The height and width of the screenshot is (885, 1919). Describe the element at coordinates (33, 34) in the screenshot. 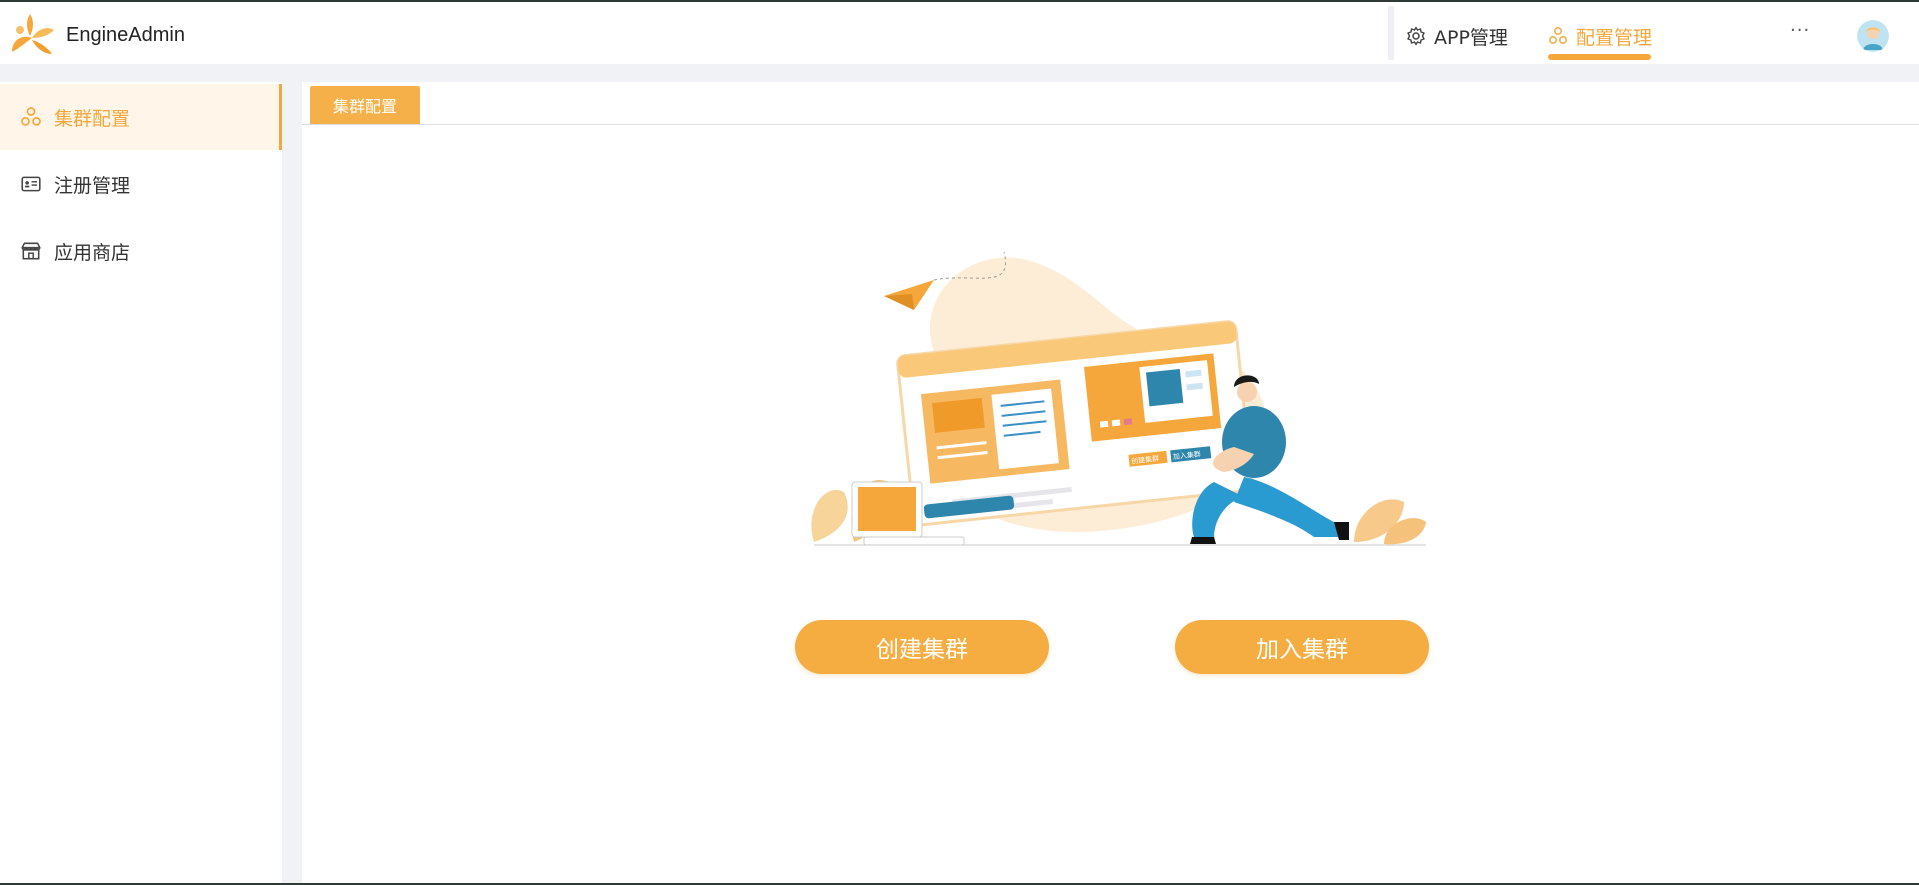

I see `logo-icon` at that location.